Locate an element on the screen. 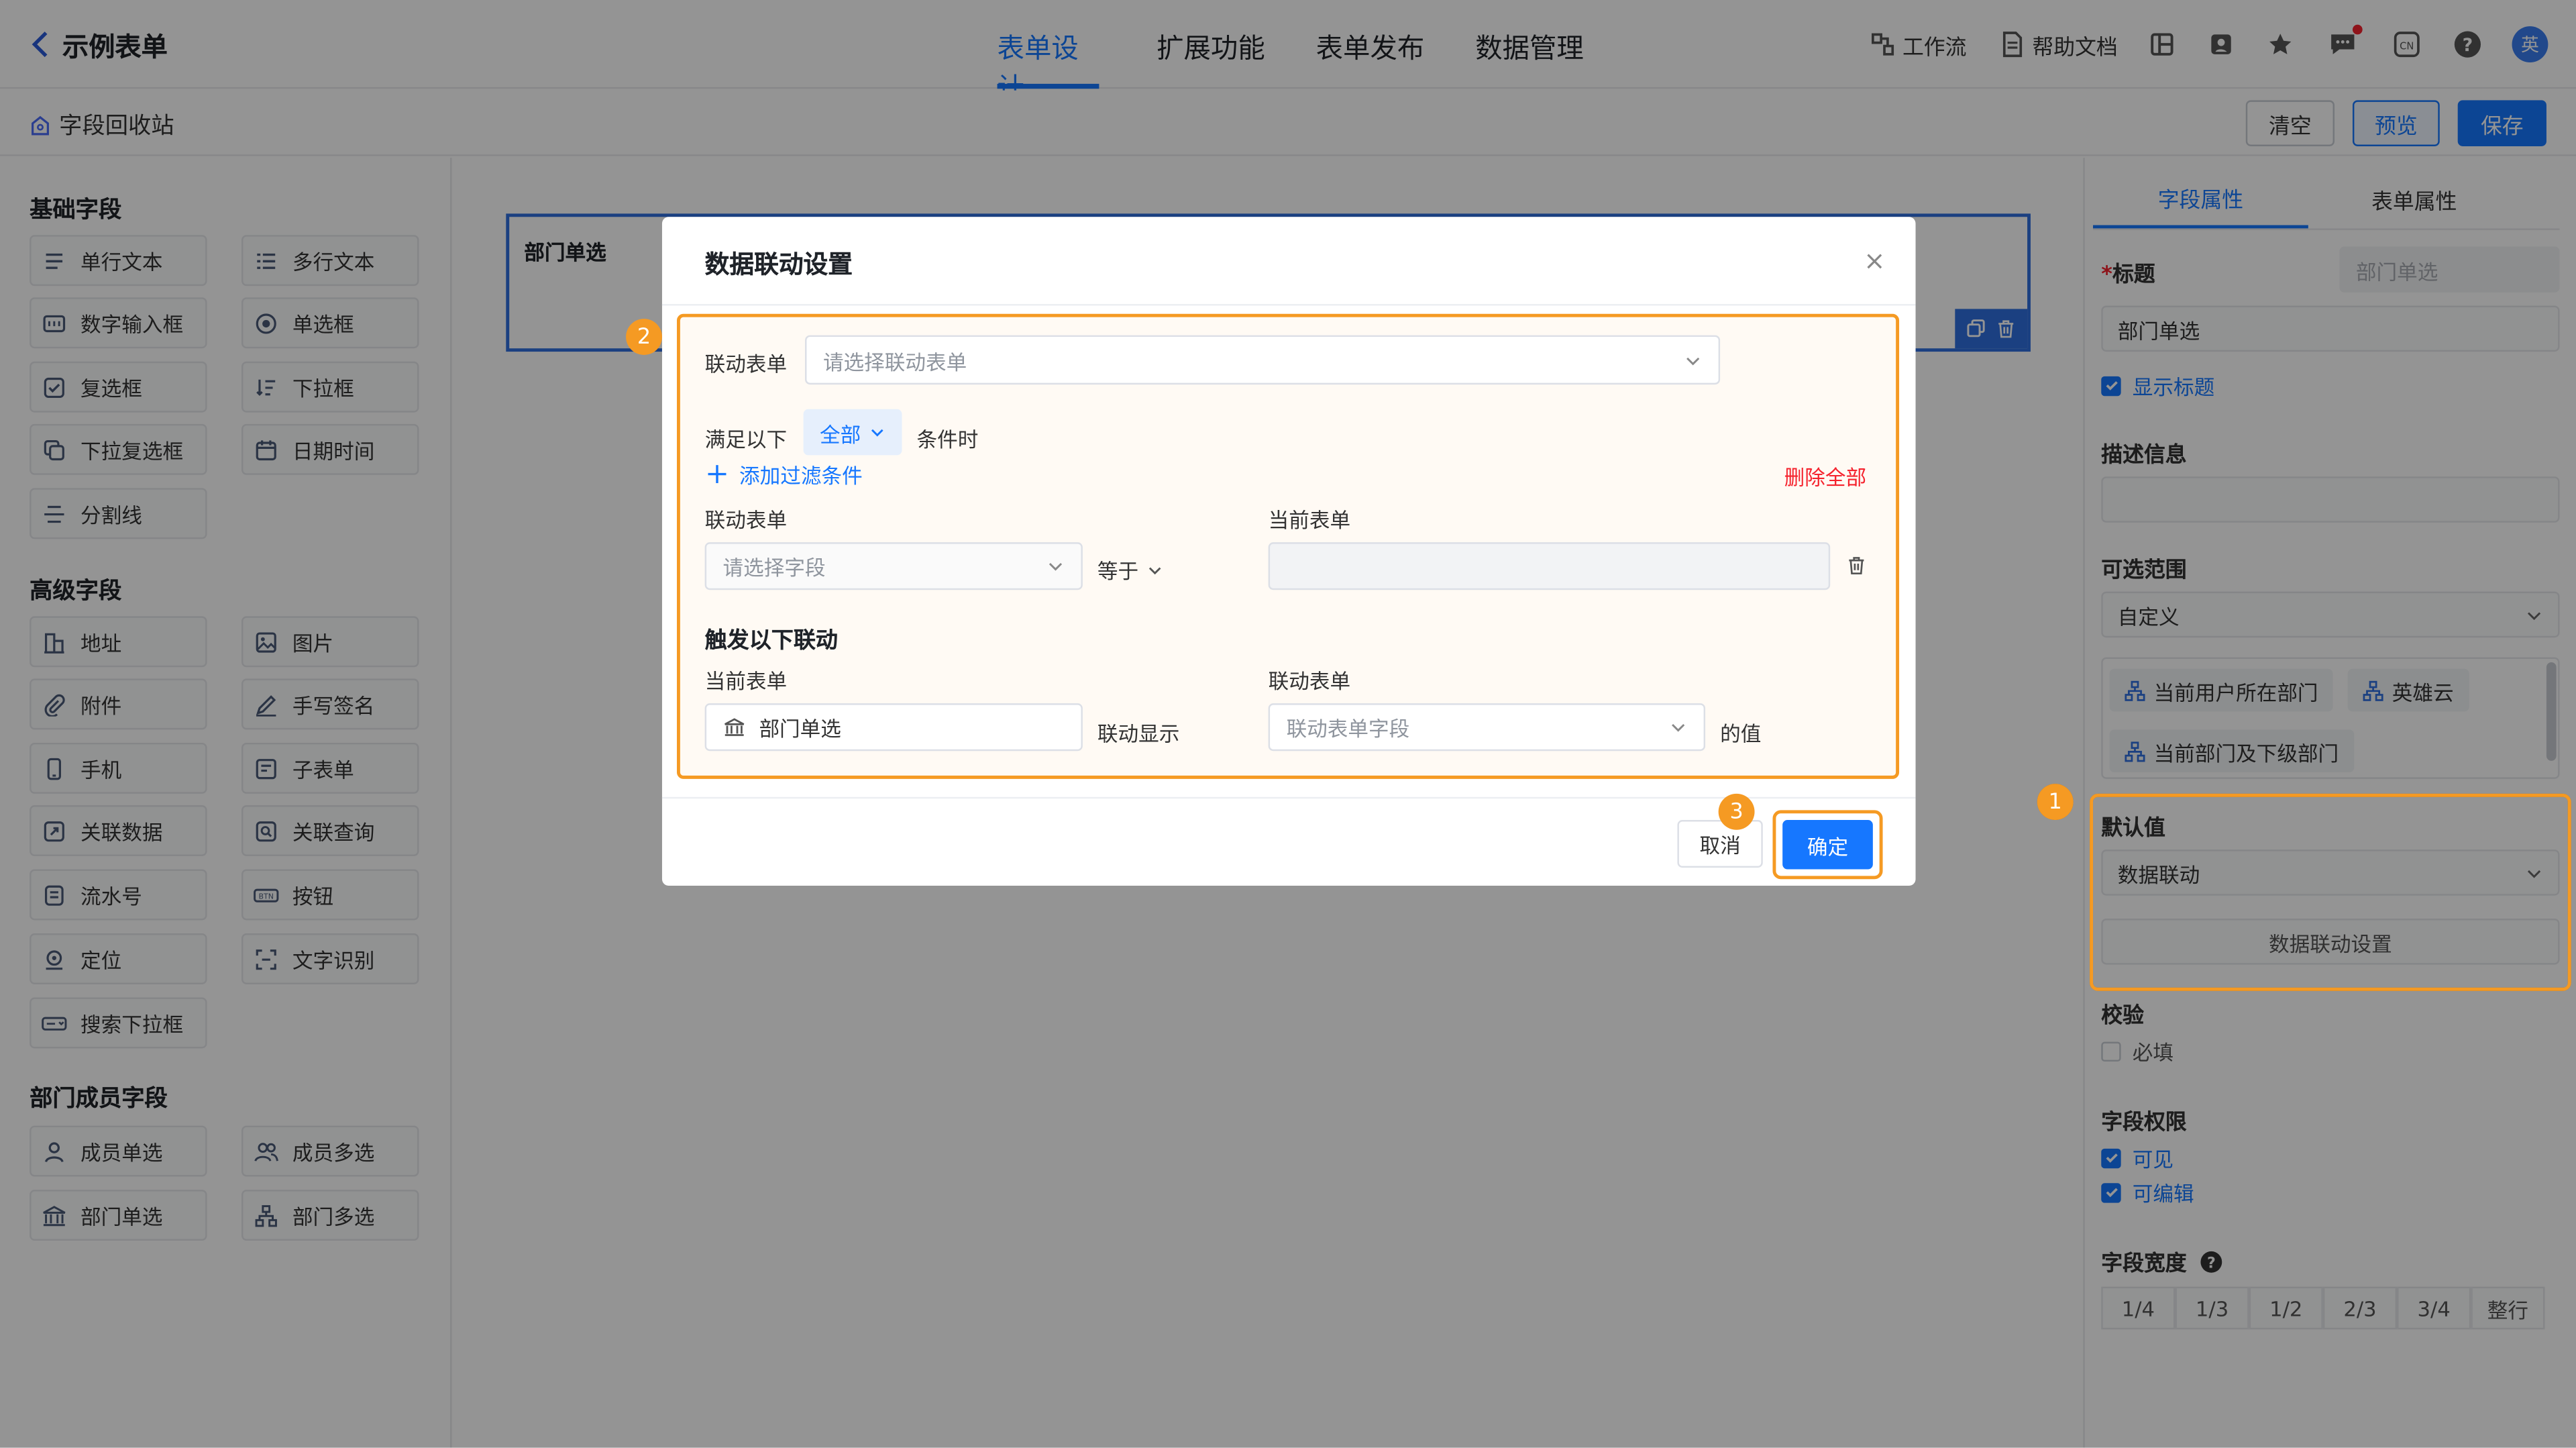 Image resolution: width=2576 pixels, height=1448 pixels. trigger-right-label: 联动表单 is located at coordinates (1309, 681).